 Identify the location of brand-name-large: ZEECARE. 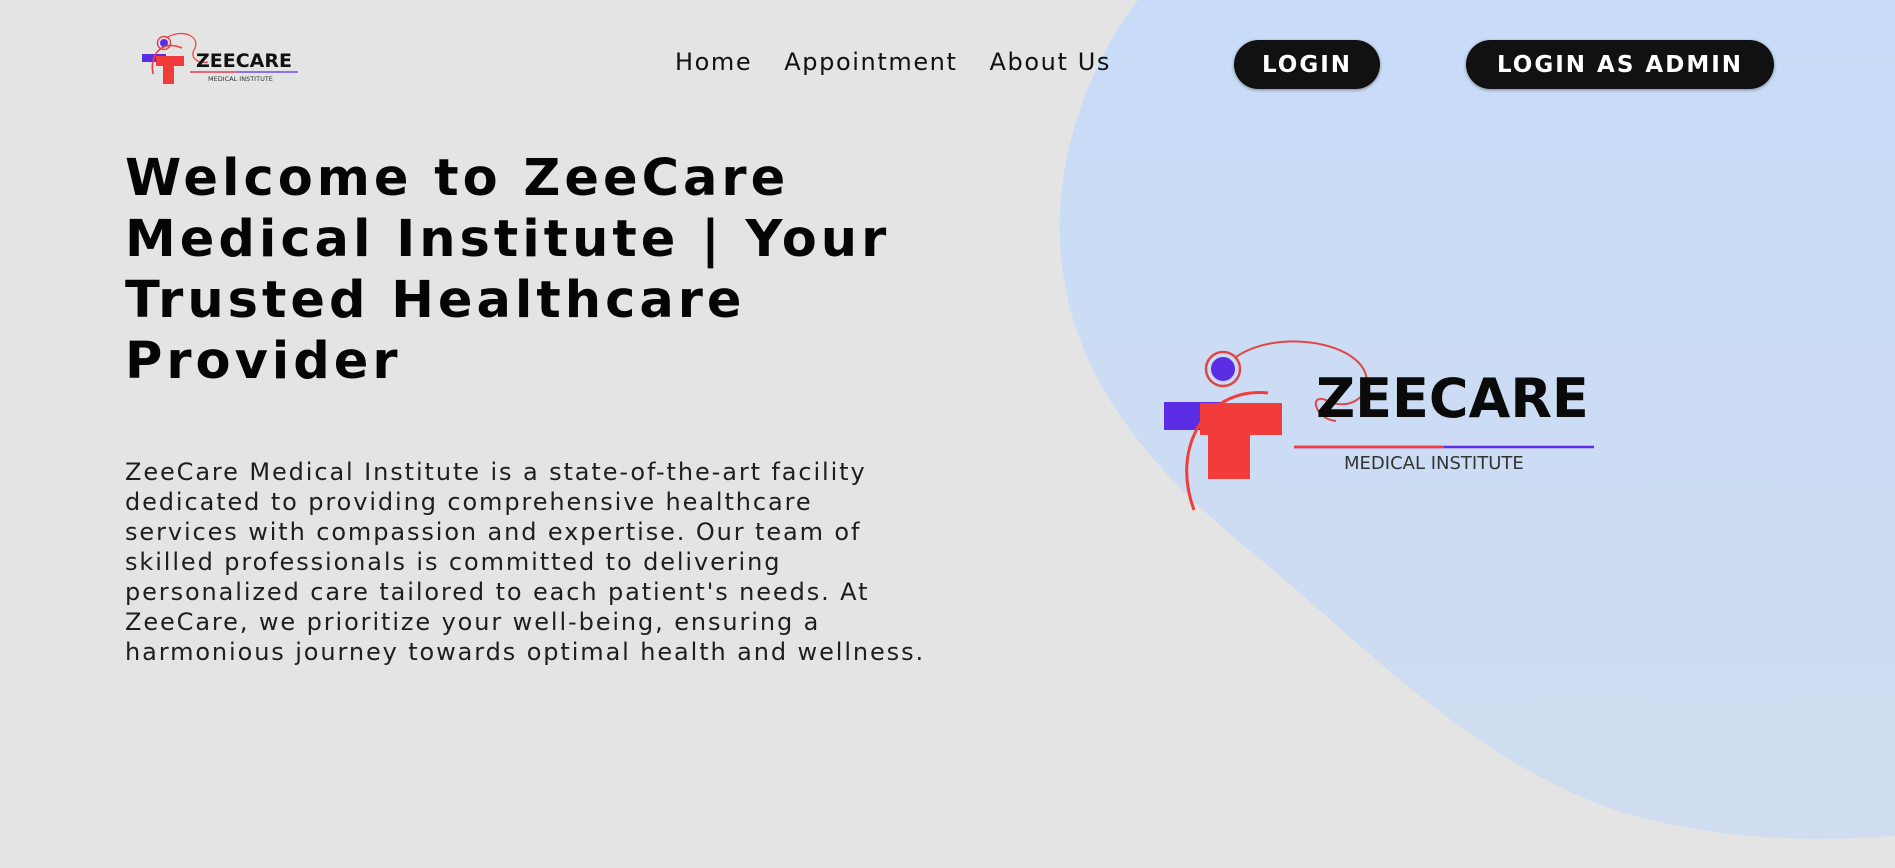
(1452, 398).